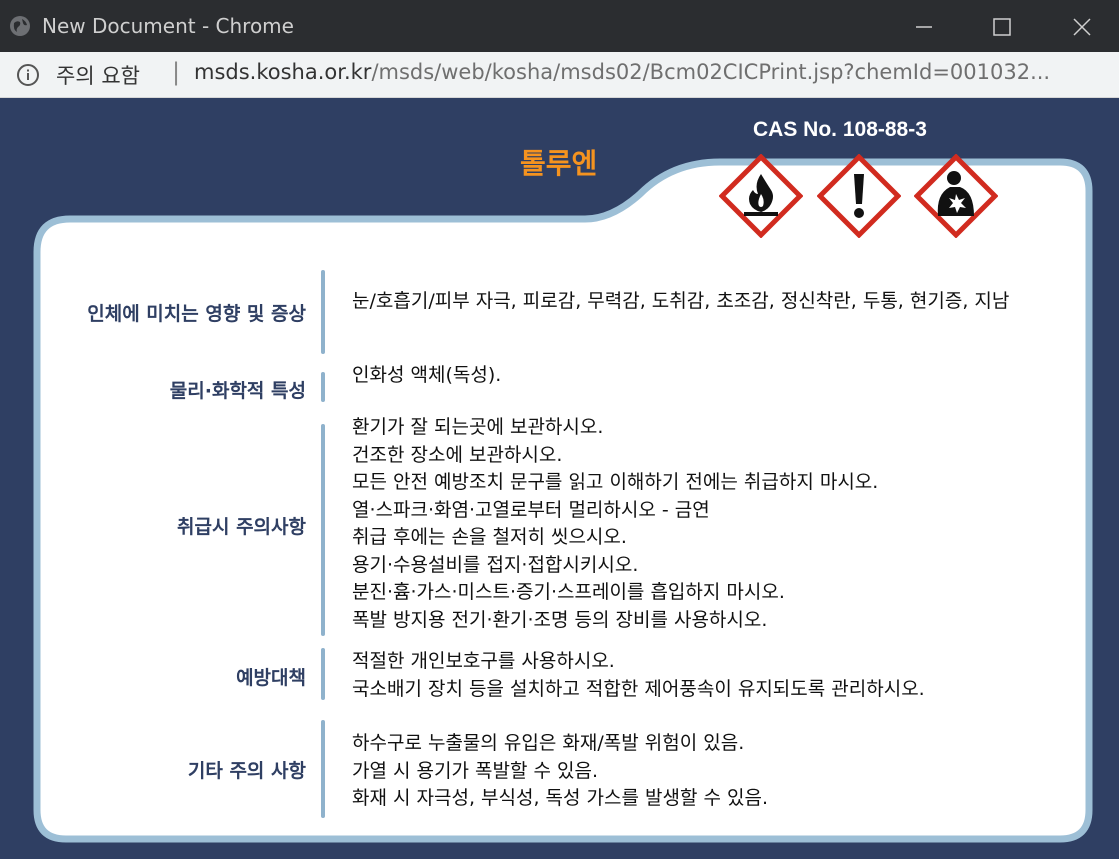 This screenshot has height=859, width=1119. Describe the element at coordinates (457, 454) in the screenshot. I see `content-line: 건조한 장소에 보관하시오.` at that location.